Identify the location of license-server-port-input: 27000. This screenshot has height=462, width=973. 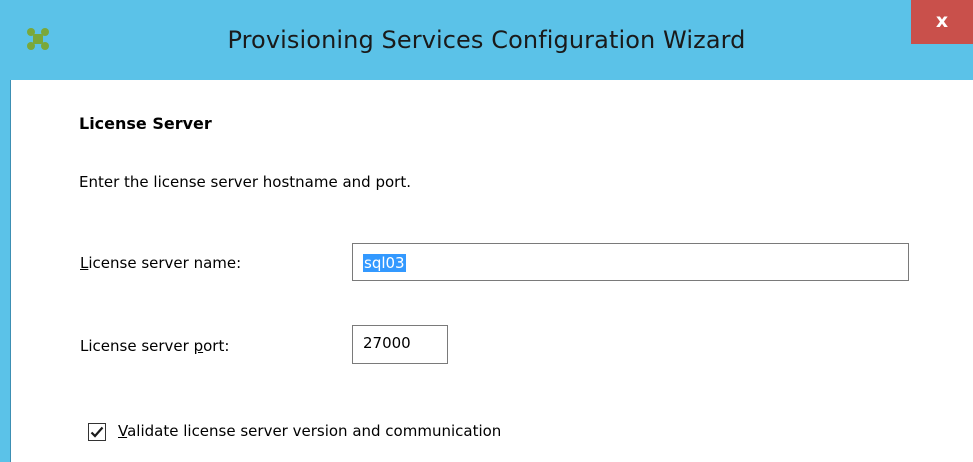
(400, 344).